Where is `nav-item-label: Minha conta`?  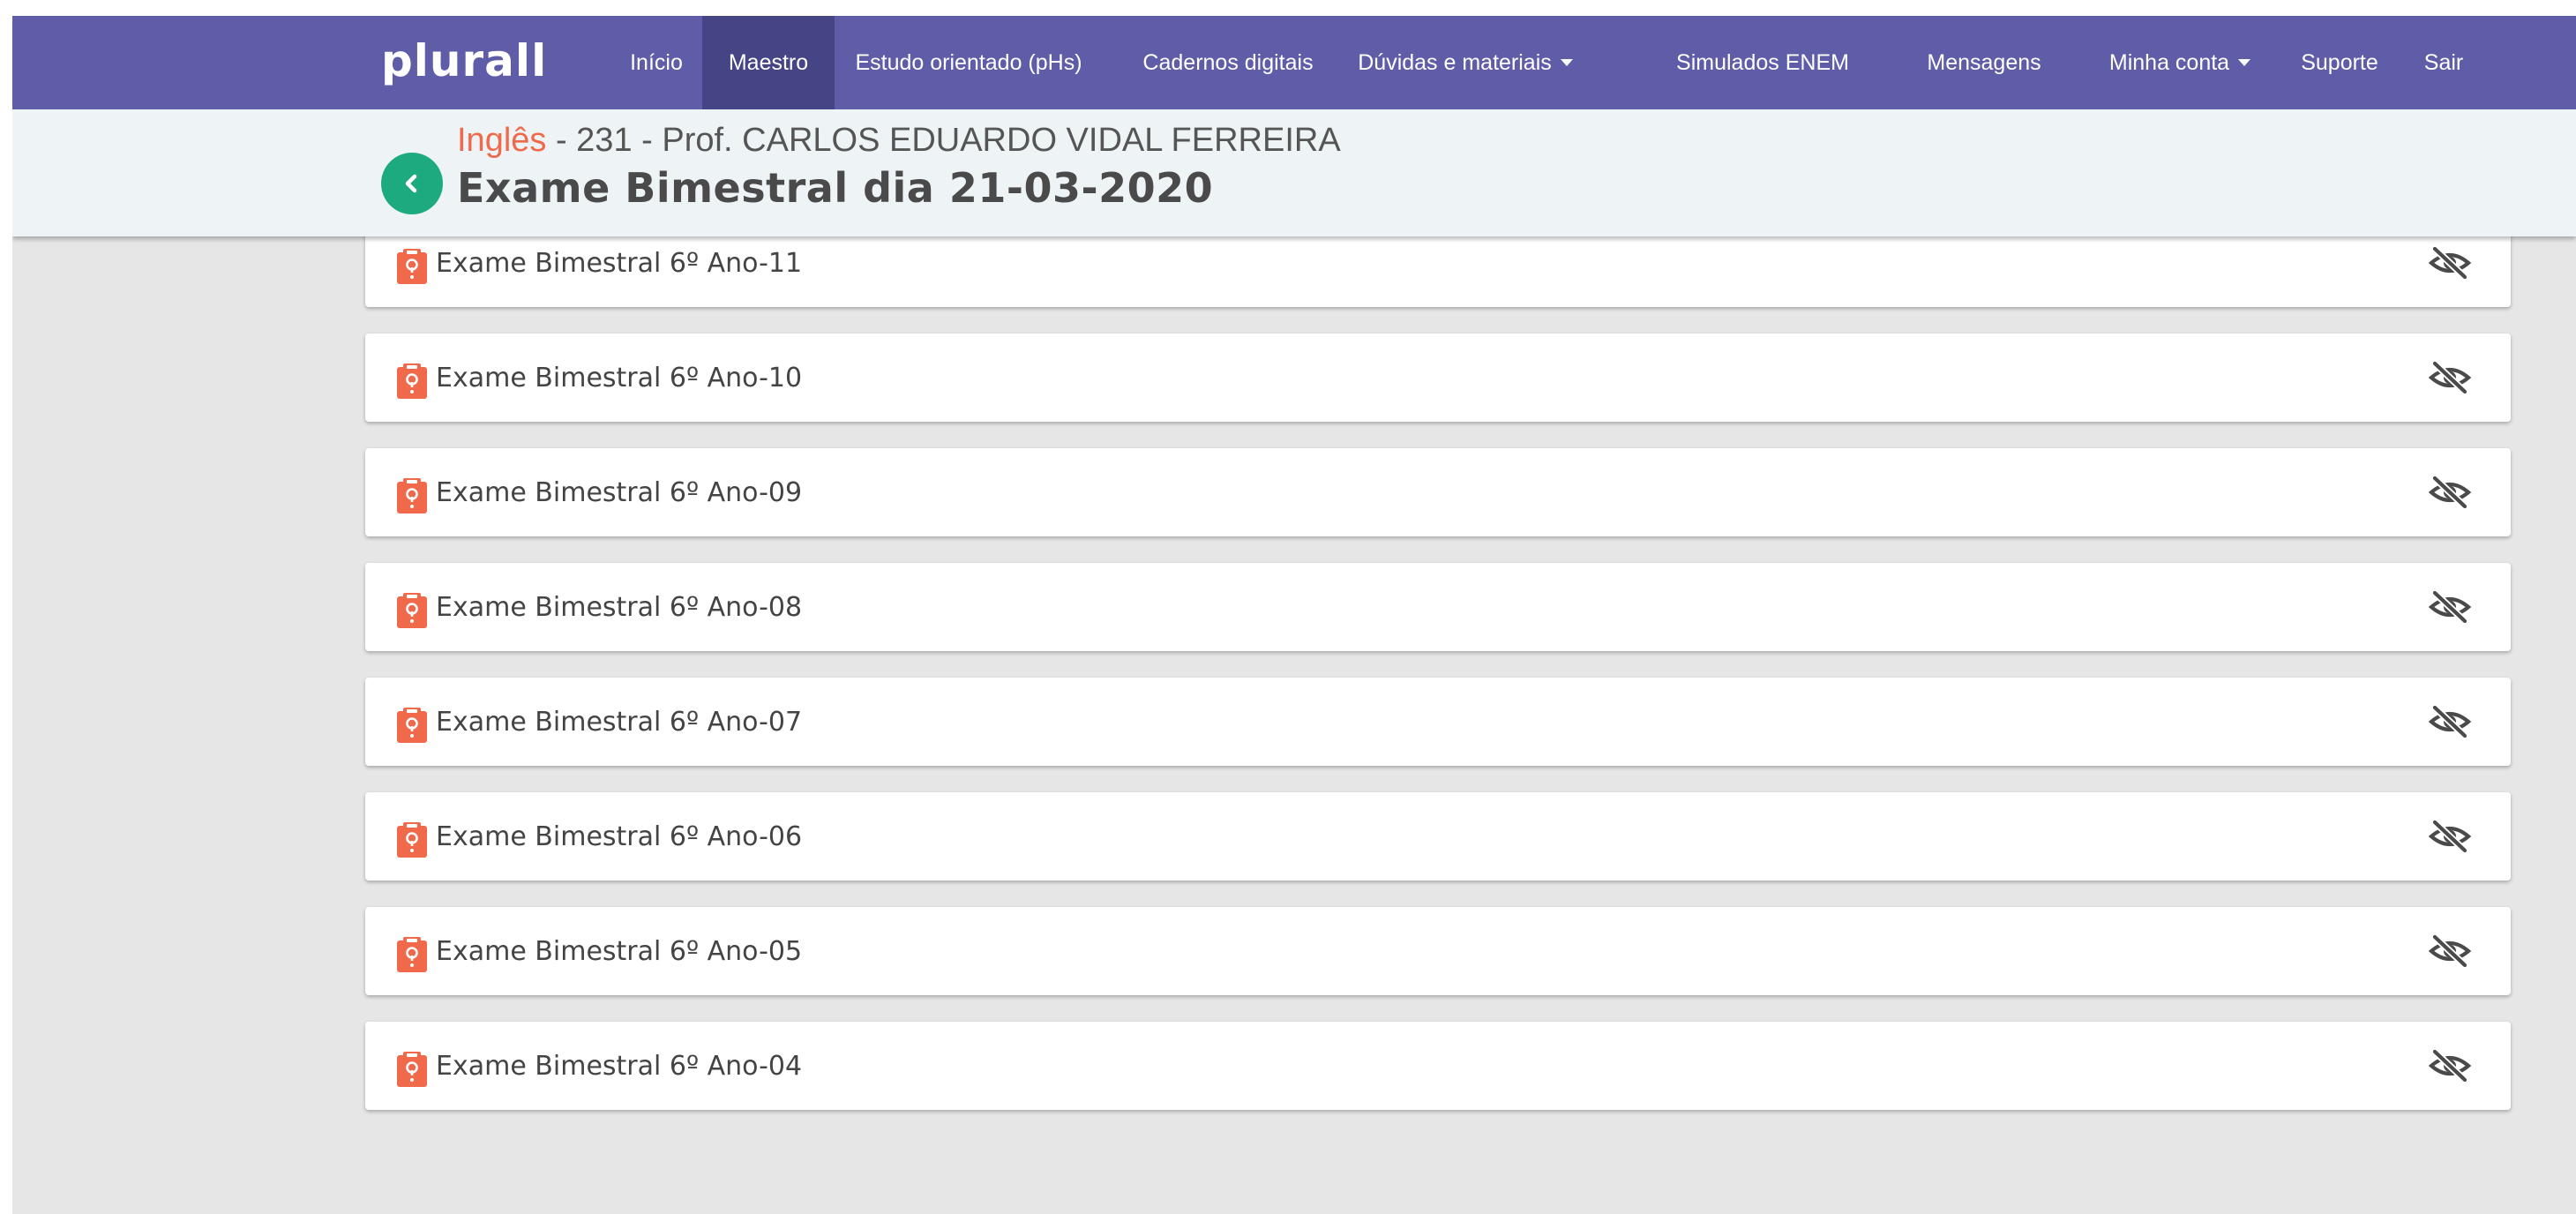 nav-item-label: Minha conta is located at coordinates (2169, 62).